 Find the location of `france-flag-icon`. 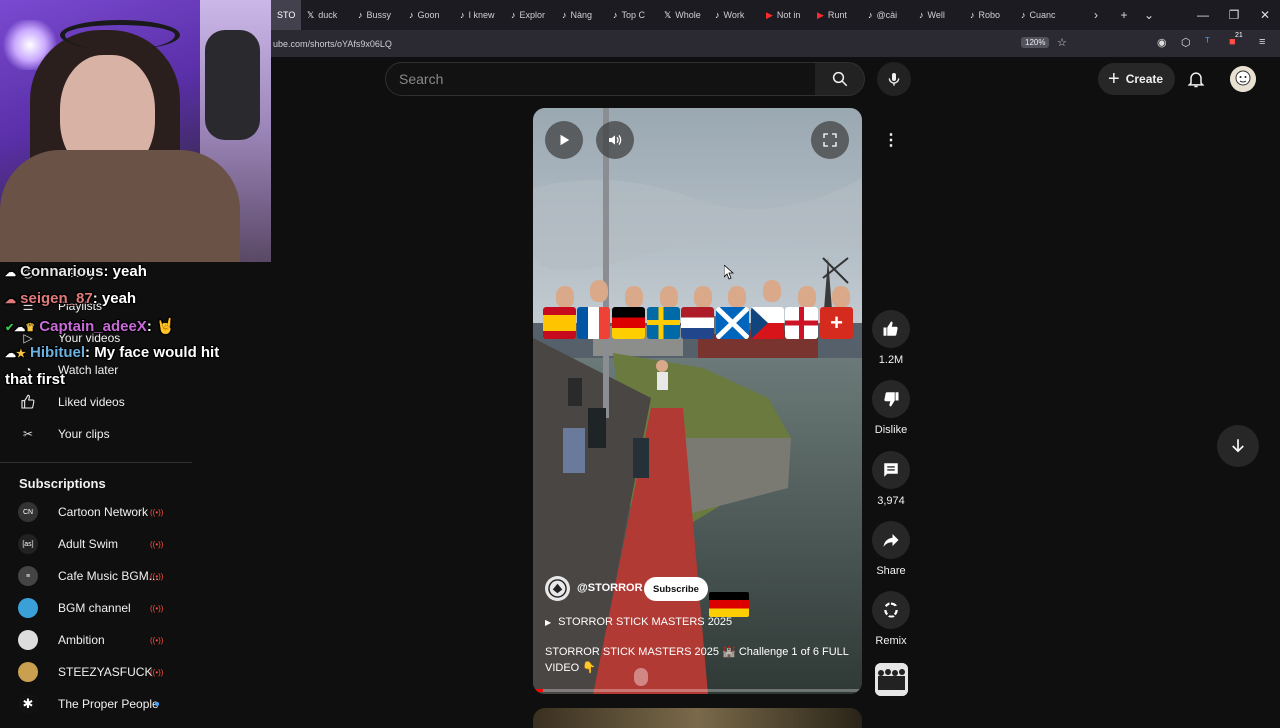

france-flag-icon is located at coordinates (593, 323).